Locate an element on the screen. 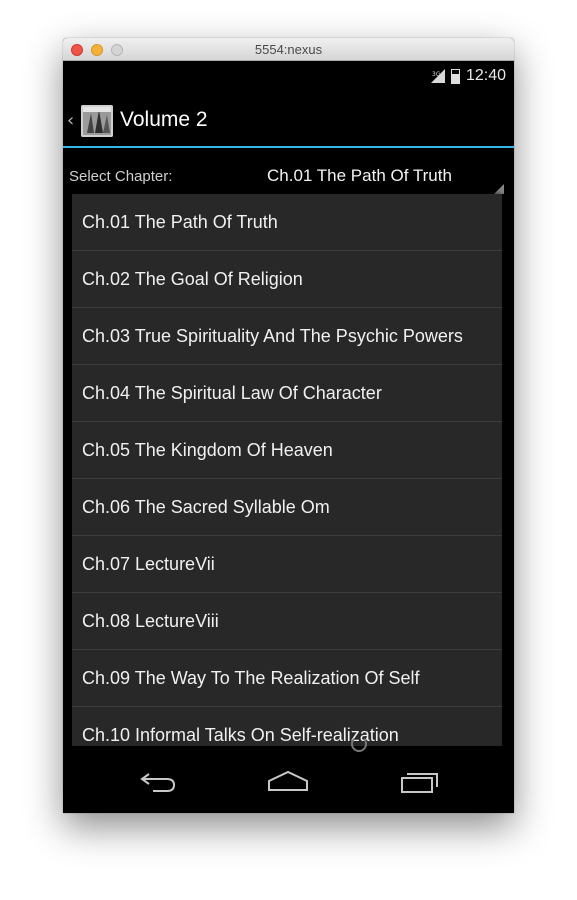 This screenshot has height=900, width=577. chapter-item: Ch.07 LectureVii is located at coordinates (287, 564).